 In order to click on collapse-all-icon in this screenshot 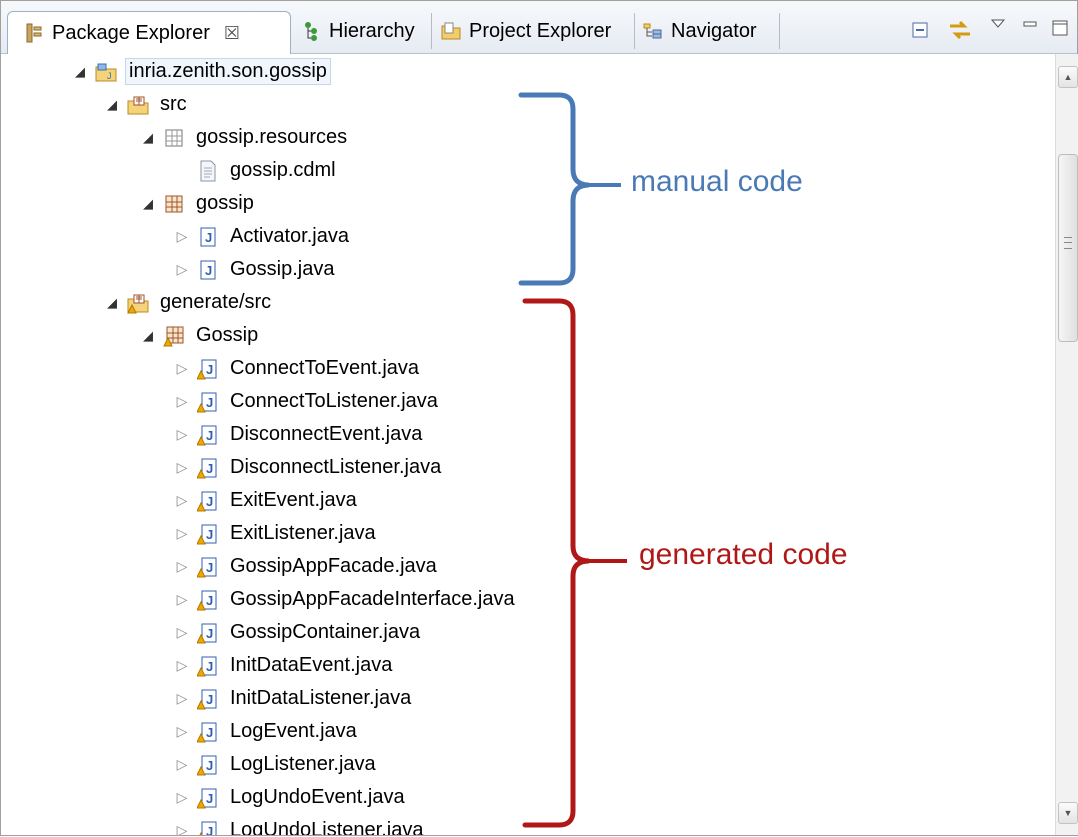, I will do `click(920, 30)`.